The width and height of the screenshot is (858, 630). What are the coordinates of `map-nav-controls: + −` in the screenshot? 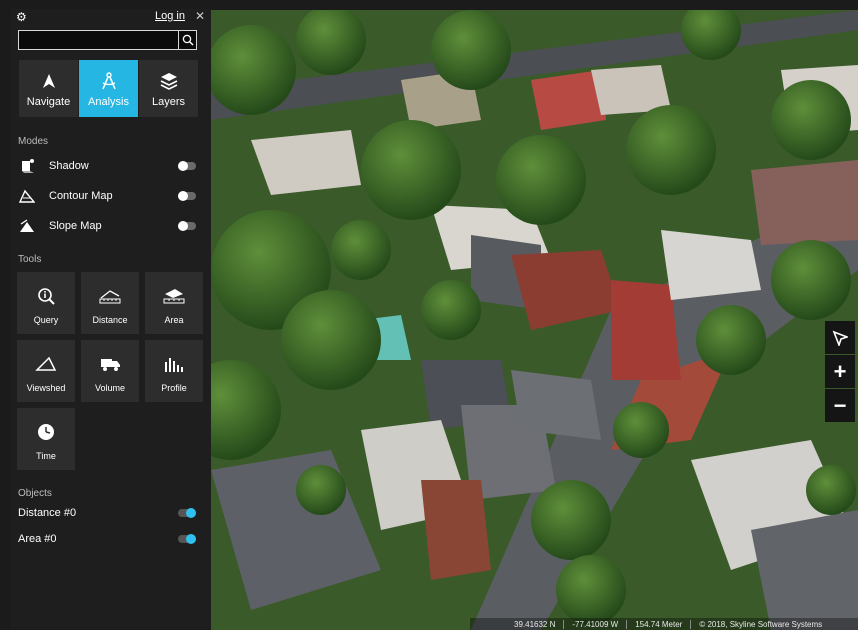 It's located at (840, 371).